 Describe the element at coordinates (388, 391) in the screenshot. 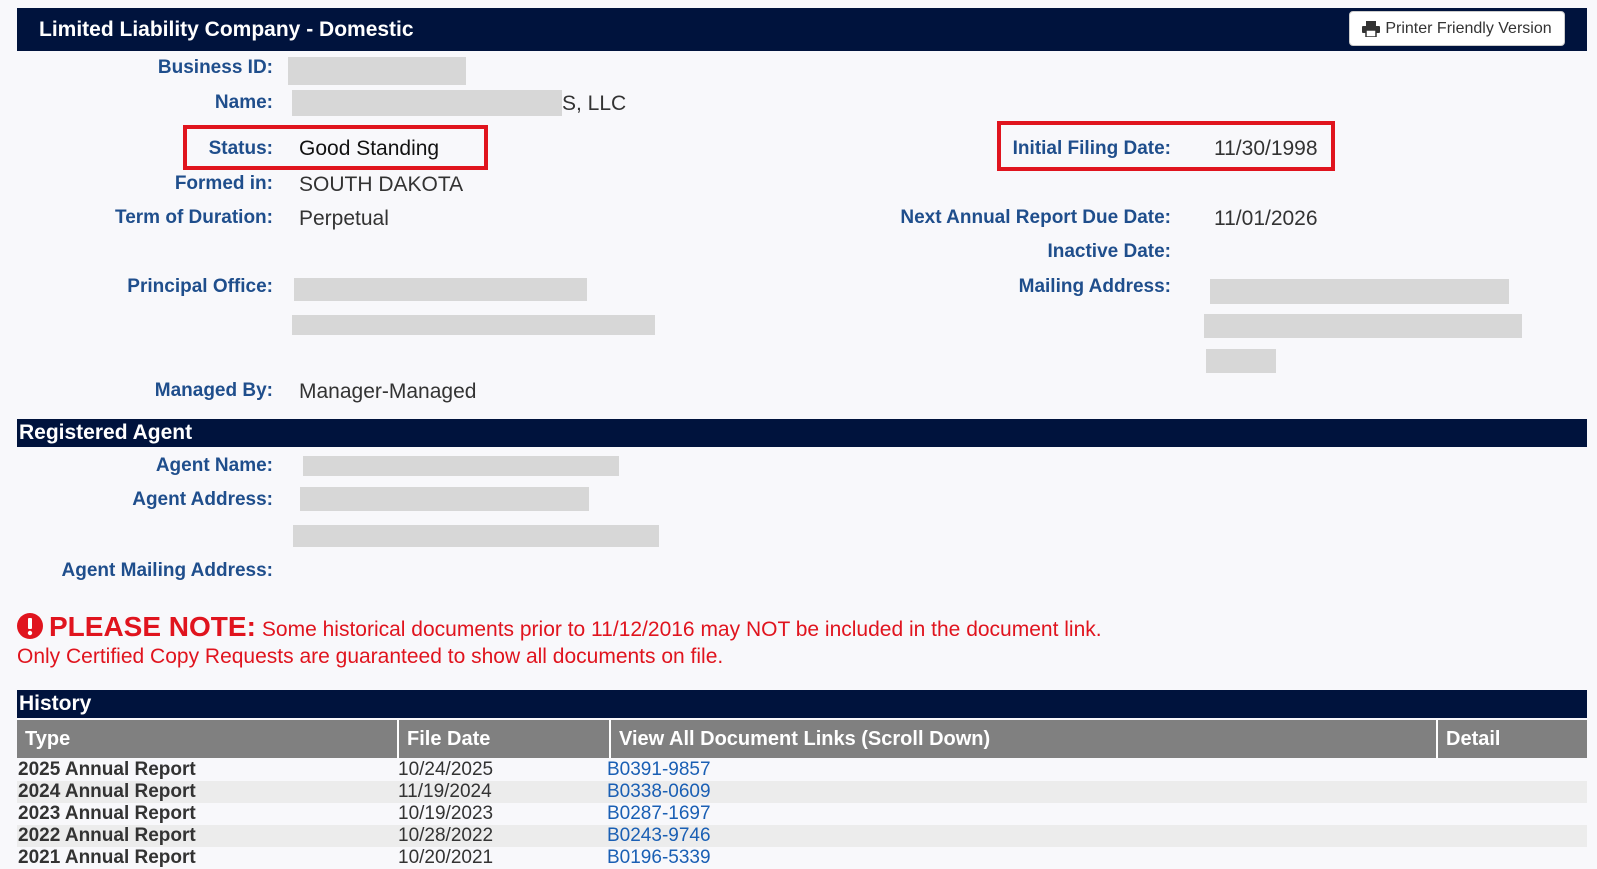

I see `managed-by-value: Manager-Managed` at that location.